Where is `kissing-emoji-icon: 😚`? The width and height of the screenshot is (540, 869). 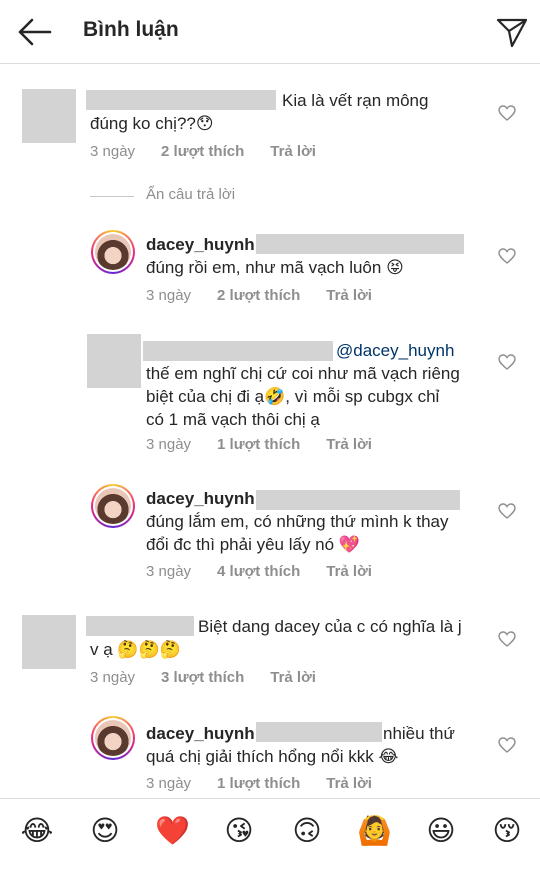
kissing-emoji-icon: 😚 is located at coordinates (507, 831).